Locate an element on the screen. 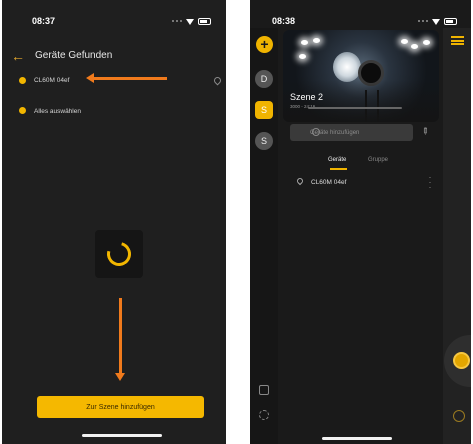 Image resolution: width=473 pixels, height=444 pixels. scan-icon is located at coordinates (264, 390).